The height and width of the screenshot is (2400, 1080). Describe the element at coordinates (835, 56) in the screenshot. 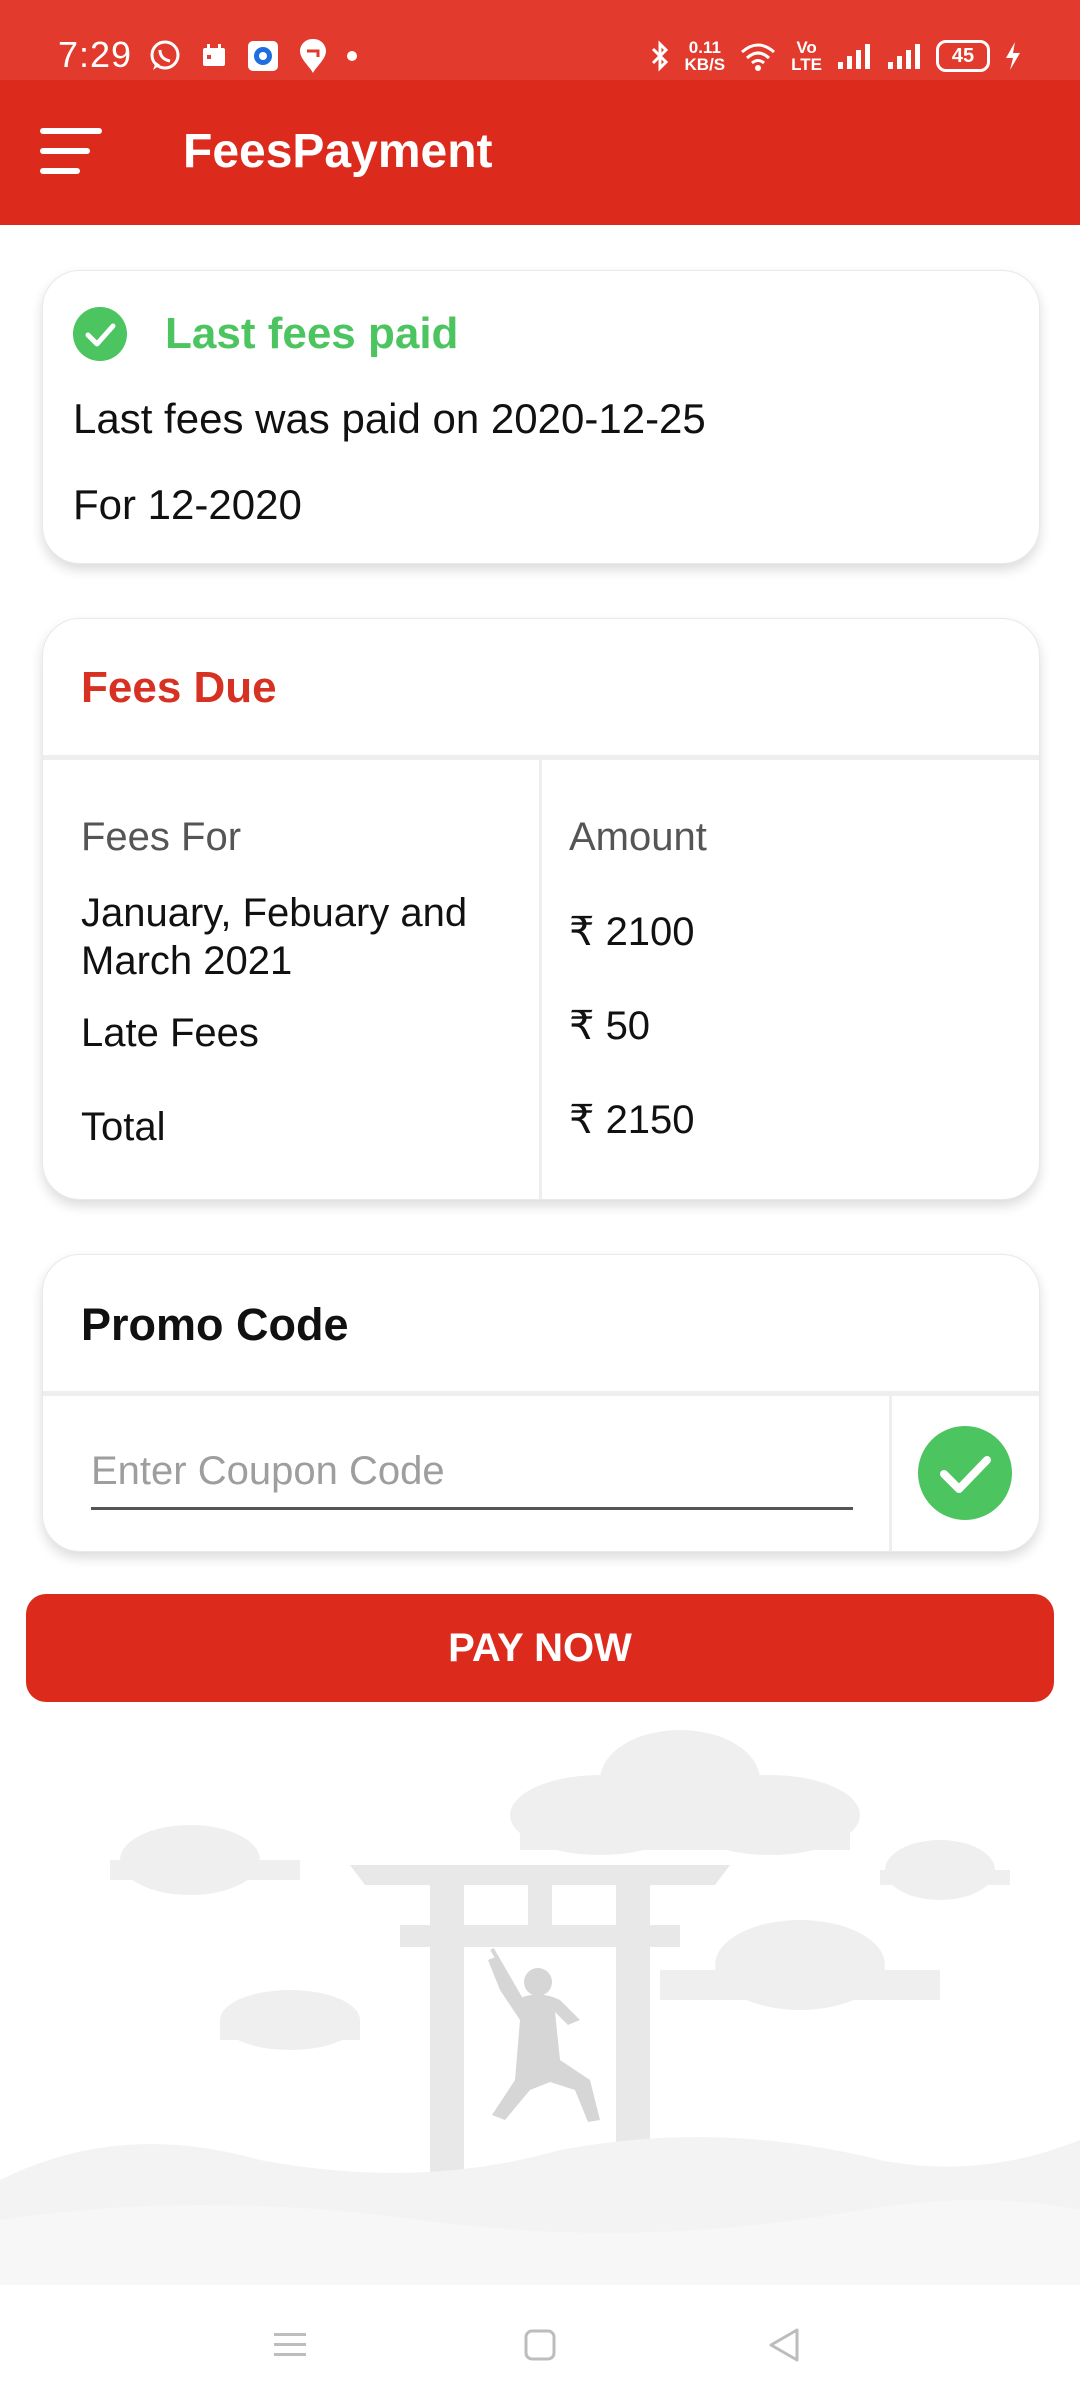

I see `system-icons: 0.11 KB/S Vo LTE 45` at that location.